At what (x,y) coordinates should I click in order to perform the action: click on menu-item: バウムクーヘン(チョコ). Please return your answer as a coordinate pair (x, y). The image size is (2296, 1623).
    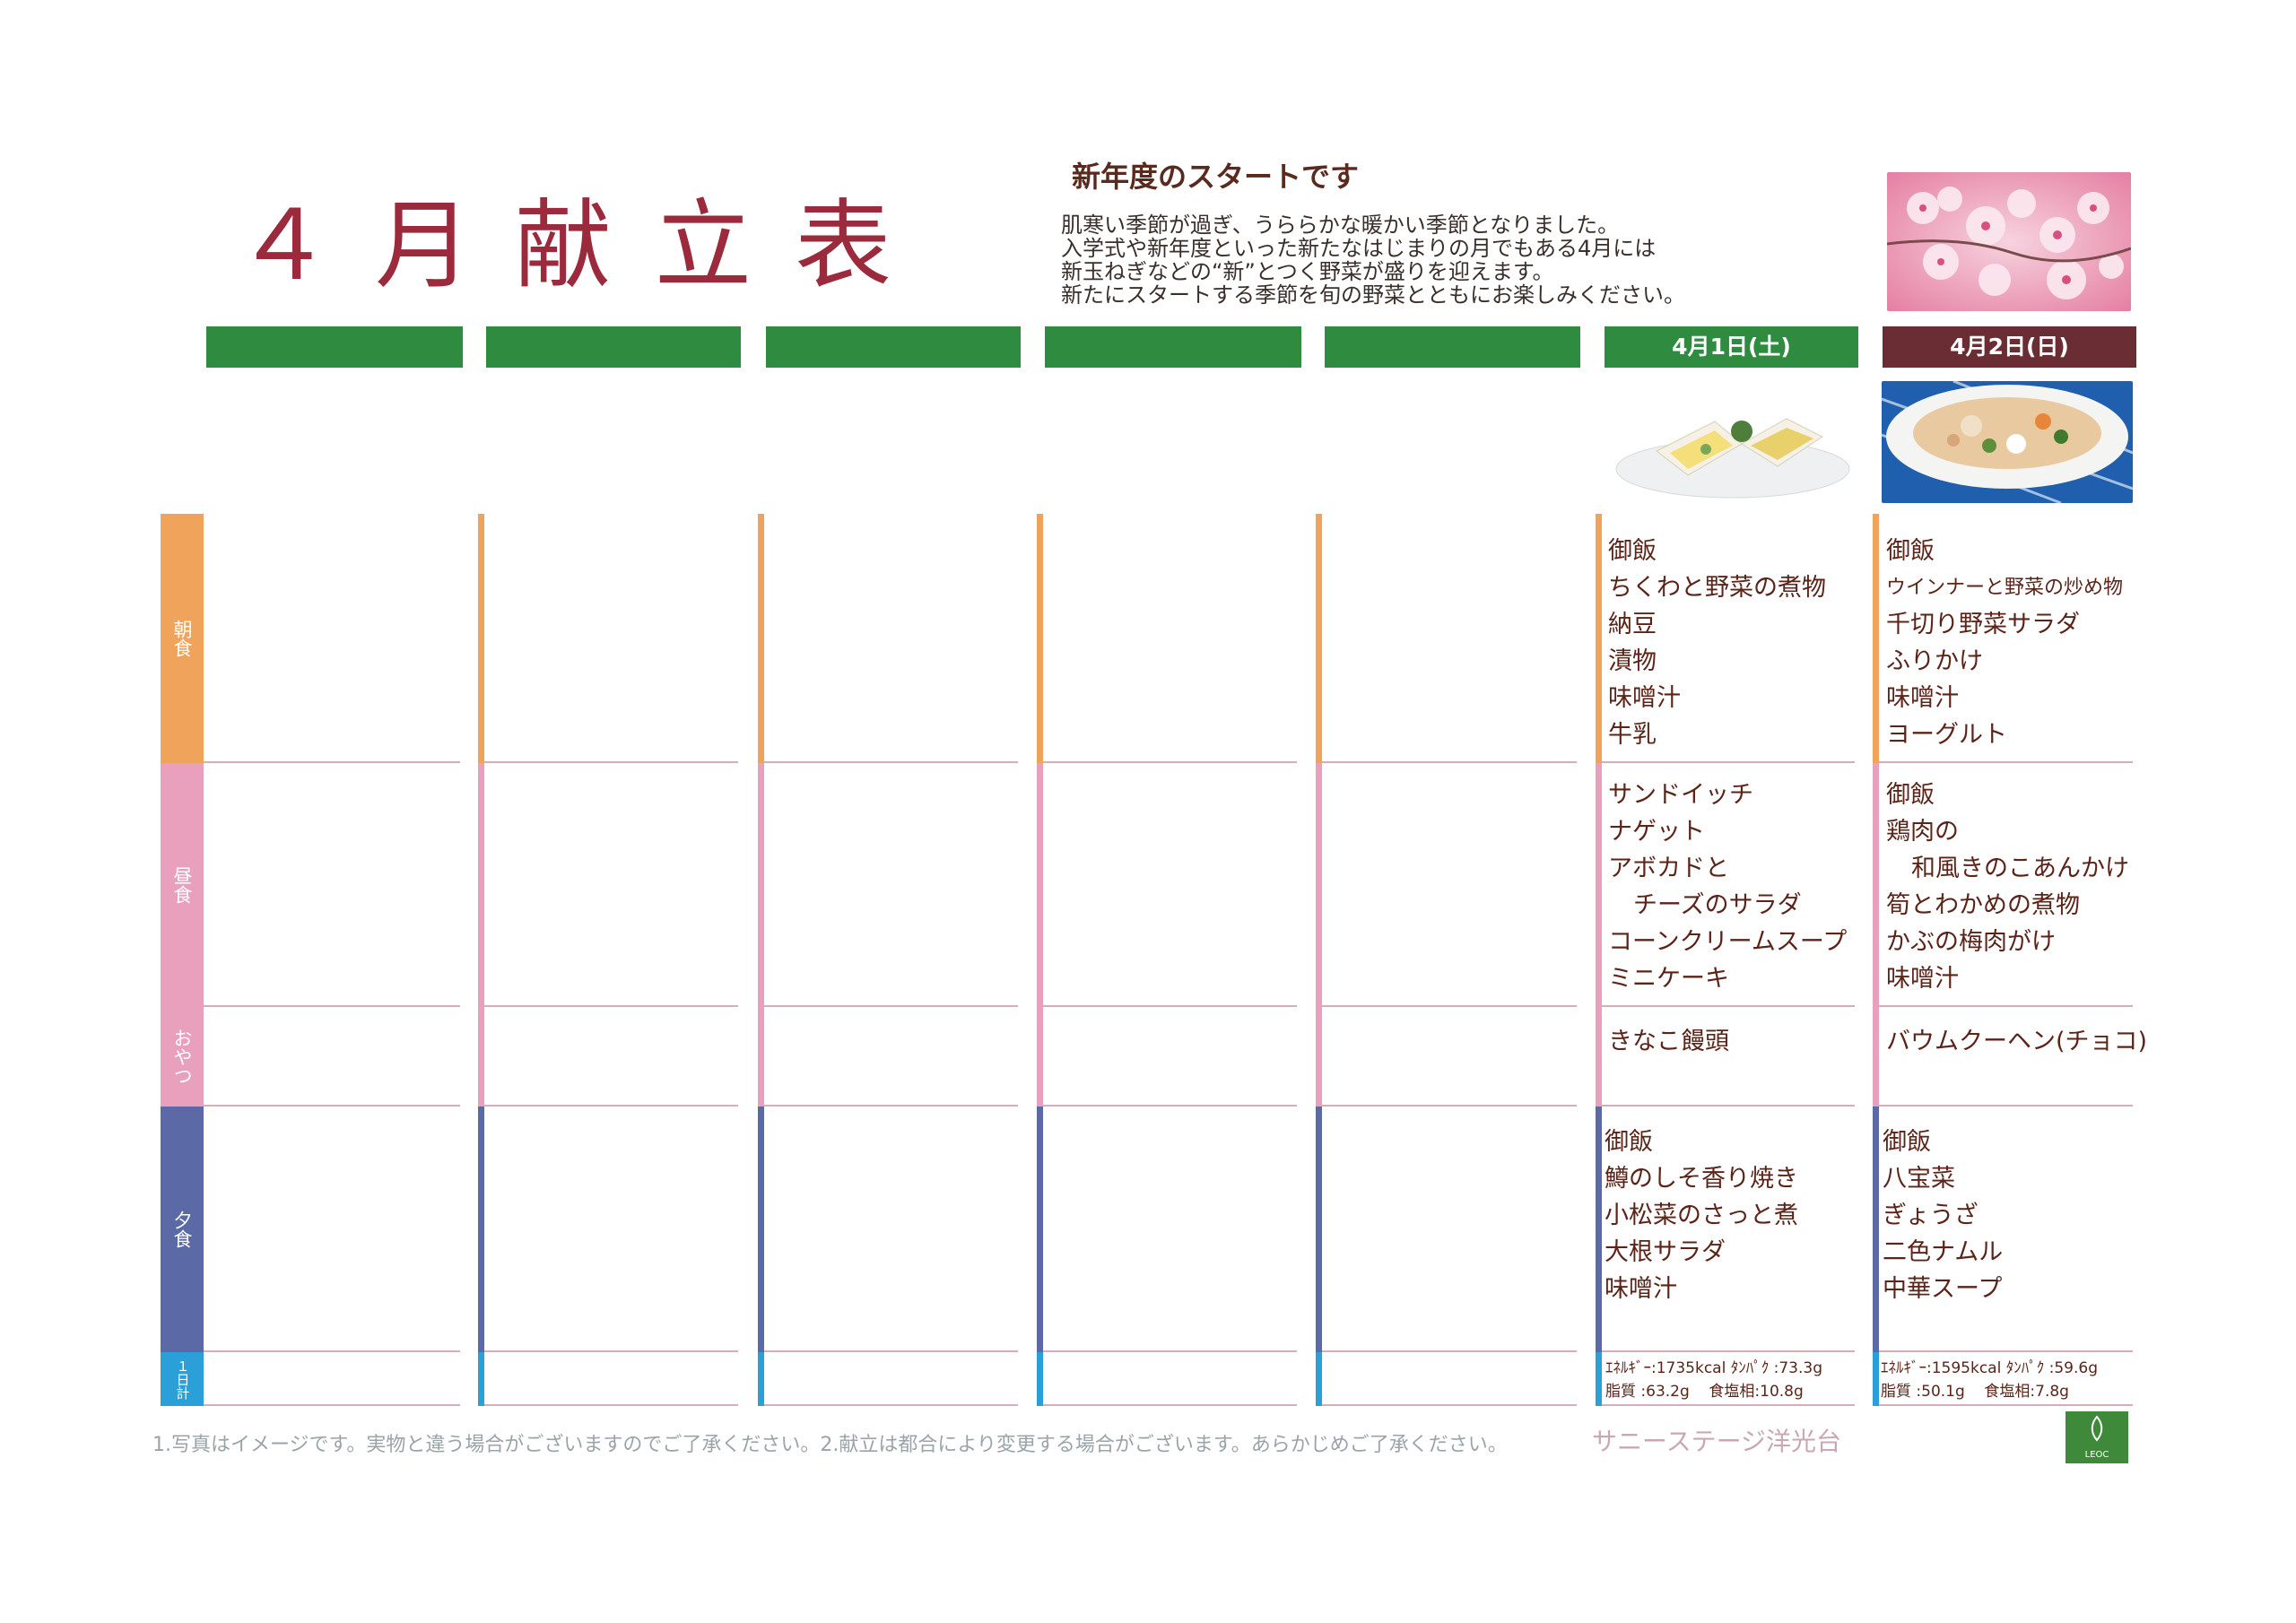
    Looking at the image, I should click on (2017, 1041).